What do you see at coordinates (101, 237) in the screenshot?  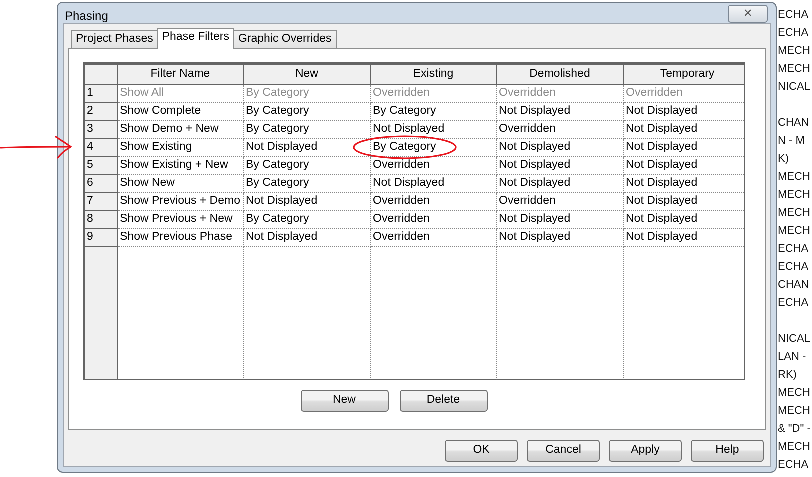 I see `row-number: 9` at bounding box center [101, 237].